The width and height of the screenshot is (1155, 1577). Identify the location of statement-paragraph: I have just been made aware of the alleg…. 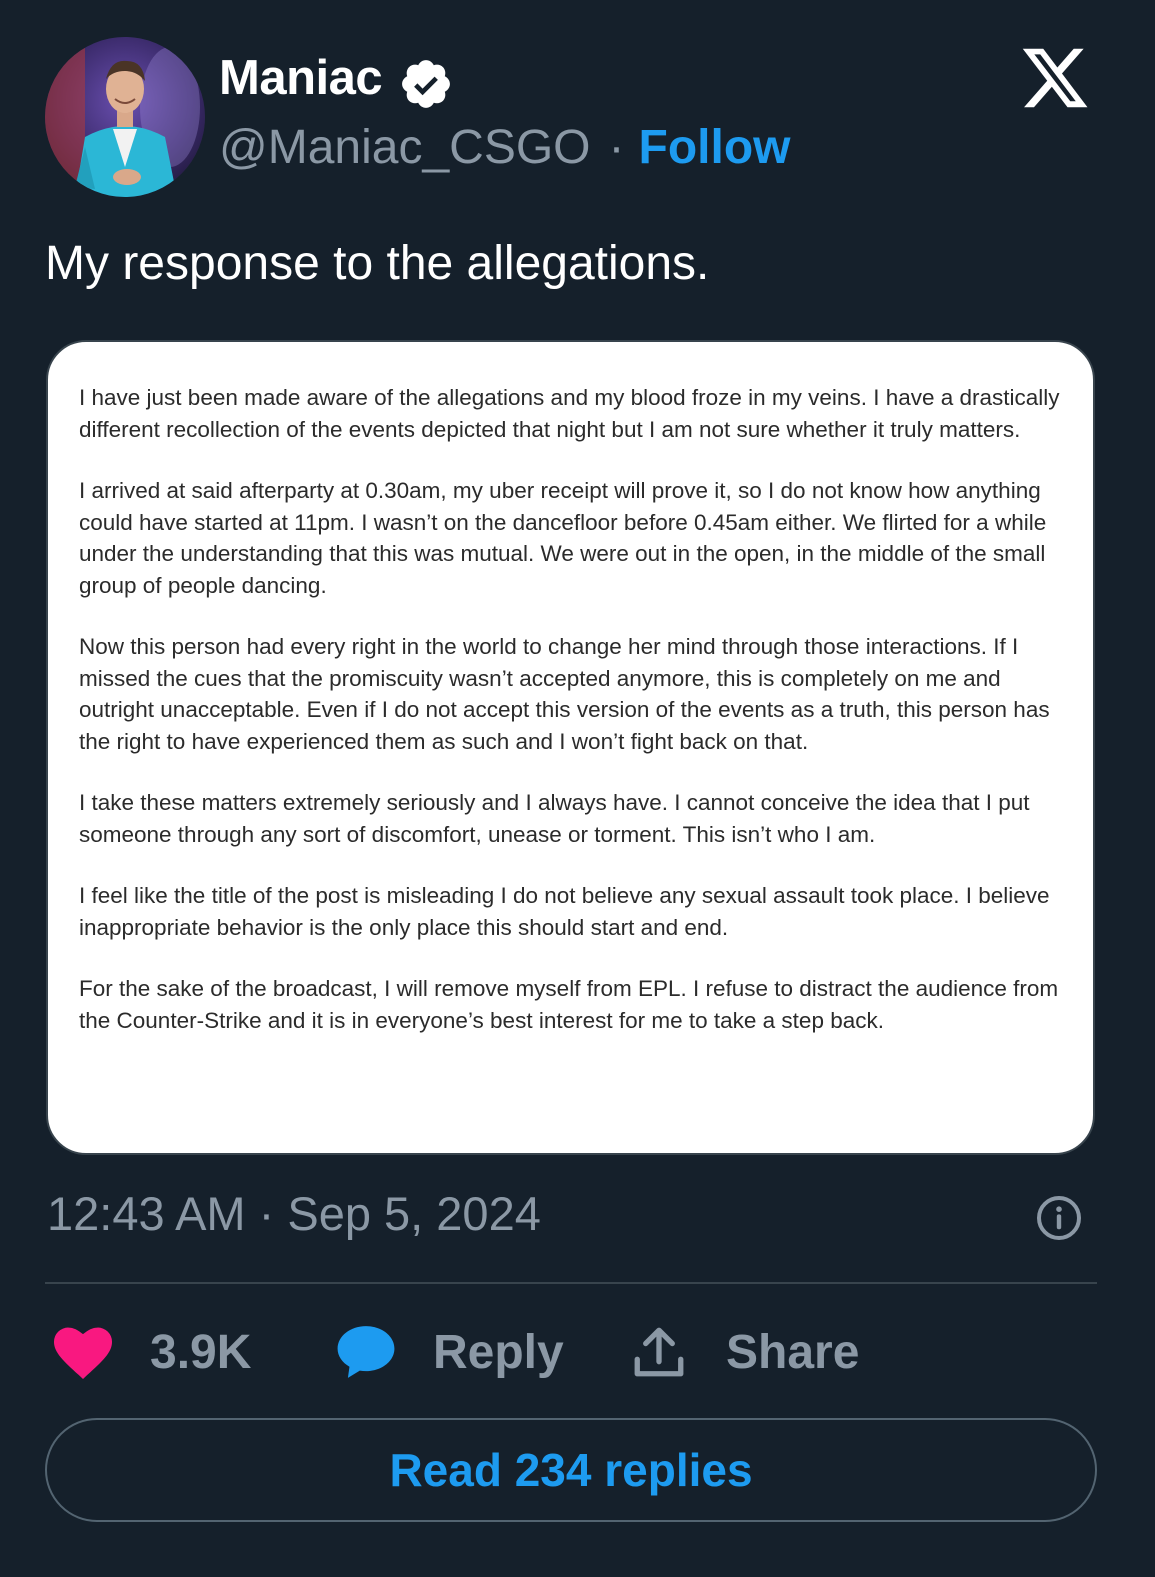
(569, 413).